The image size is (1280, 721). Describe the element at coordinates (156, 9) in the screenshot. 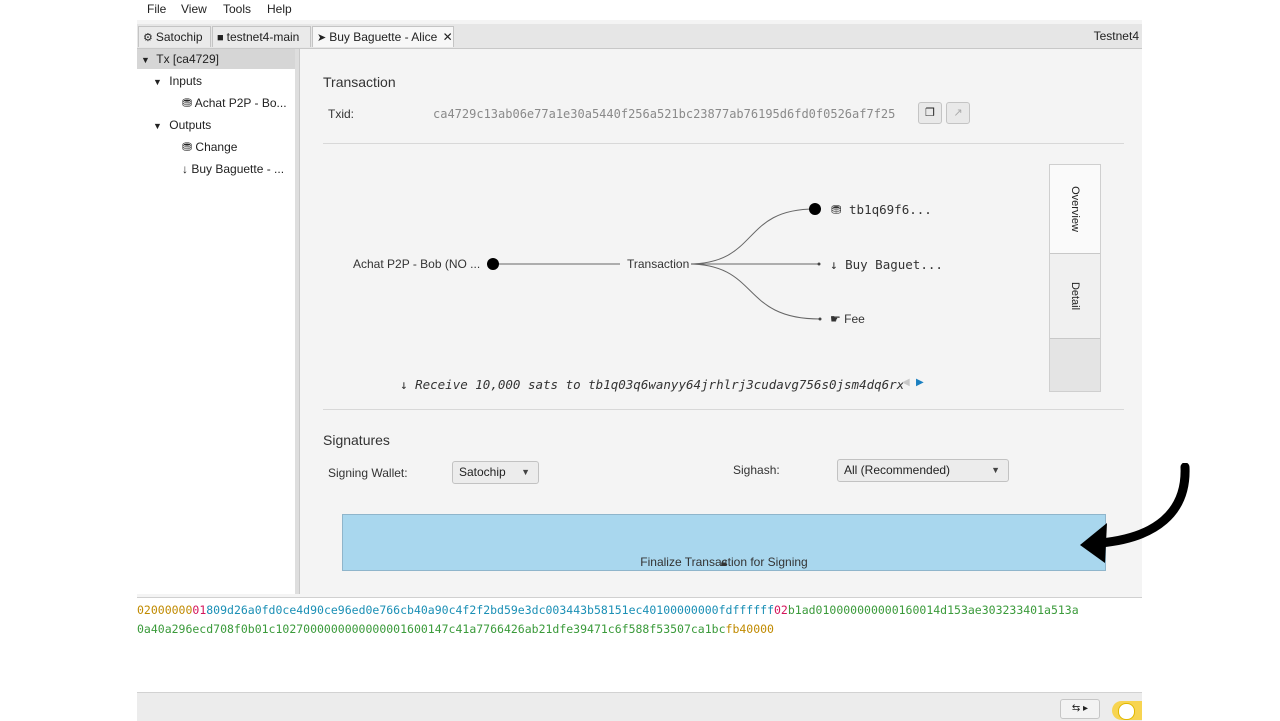

I see `menu-file: File` at that location.